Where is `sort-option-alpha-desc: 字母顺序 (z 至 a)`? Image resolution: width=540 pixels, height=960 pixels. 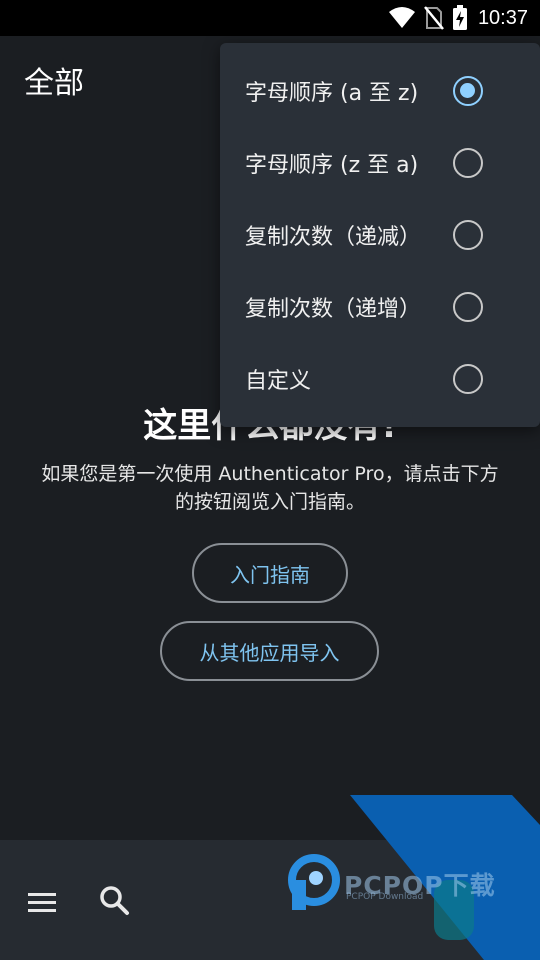
sort-option-alpha-desc: 字母顺序 (z 至 a) is located at coordinates (380, 163).